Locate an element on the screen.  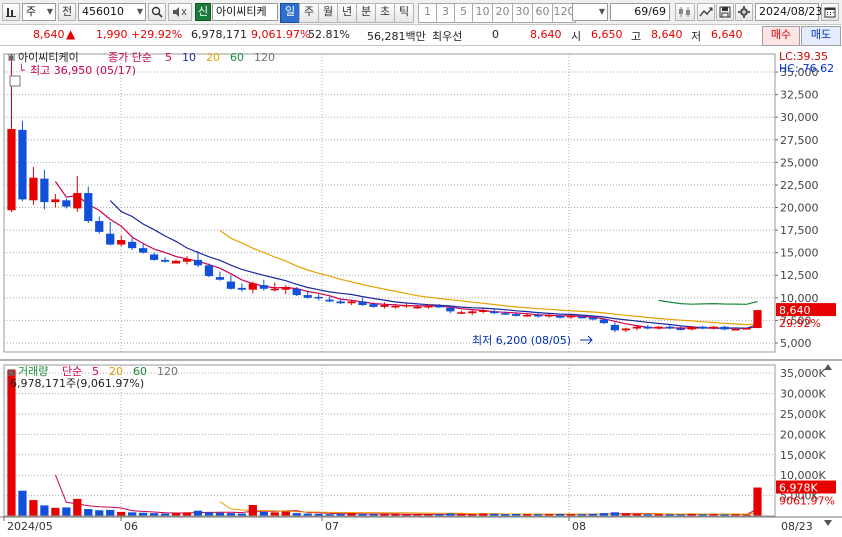
save-icon is located at coordinates (725, 12).